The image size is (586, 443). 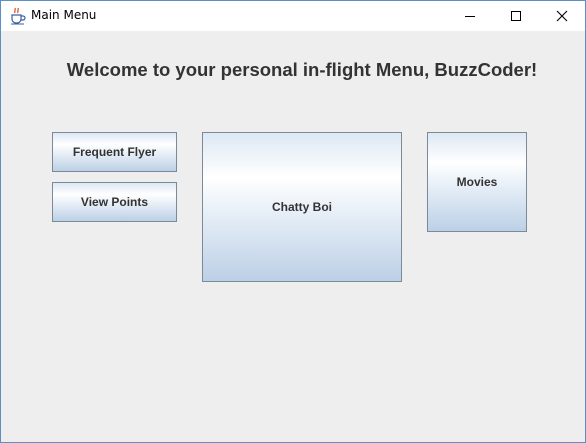 I want to click on movies-button: Movies, so click(x=477, y=182).